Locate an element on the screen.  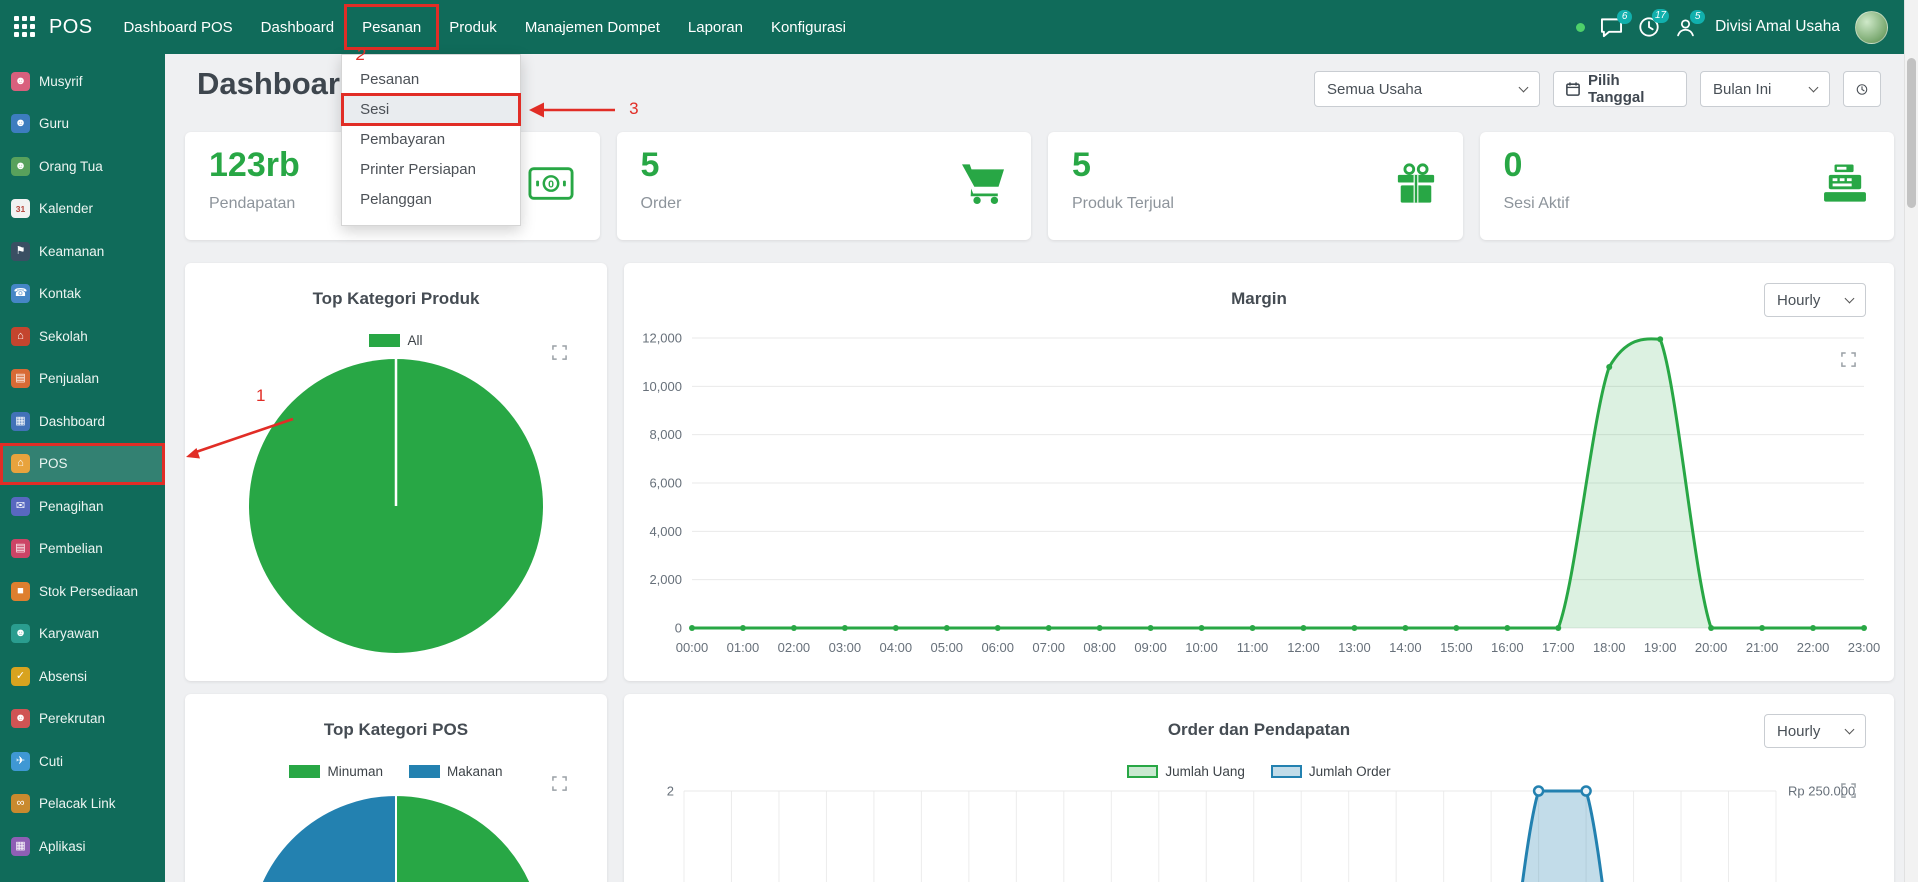
sidebar-item-dashboard: ▦ Dashboard is located at coordinates (82, 421).